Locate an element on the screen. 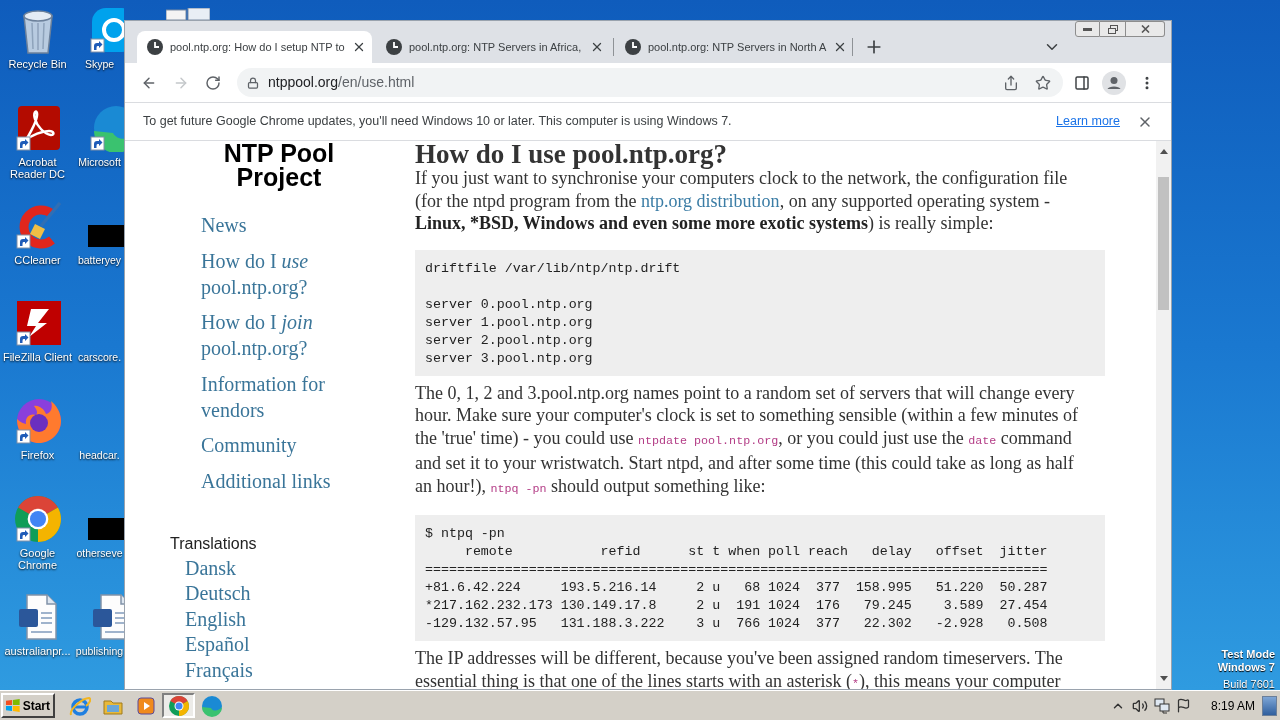  page-heading: How do I use pool.ntp.org? is located at coordinates (572, 154).